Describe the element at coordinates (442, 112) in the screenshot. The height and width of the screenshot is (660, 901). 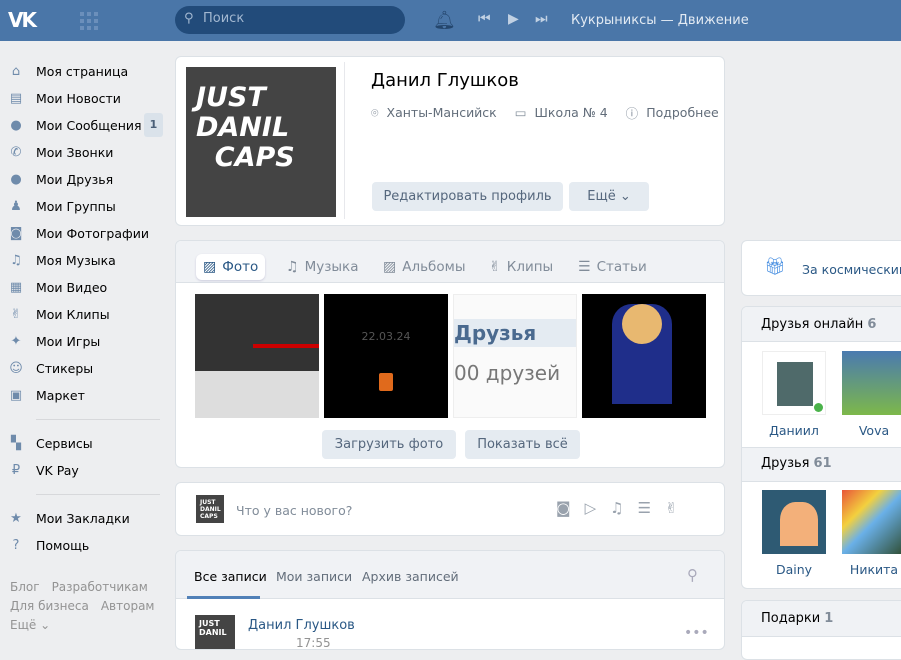
I see `profile-city: Ханты-Мансийск` at that location.